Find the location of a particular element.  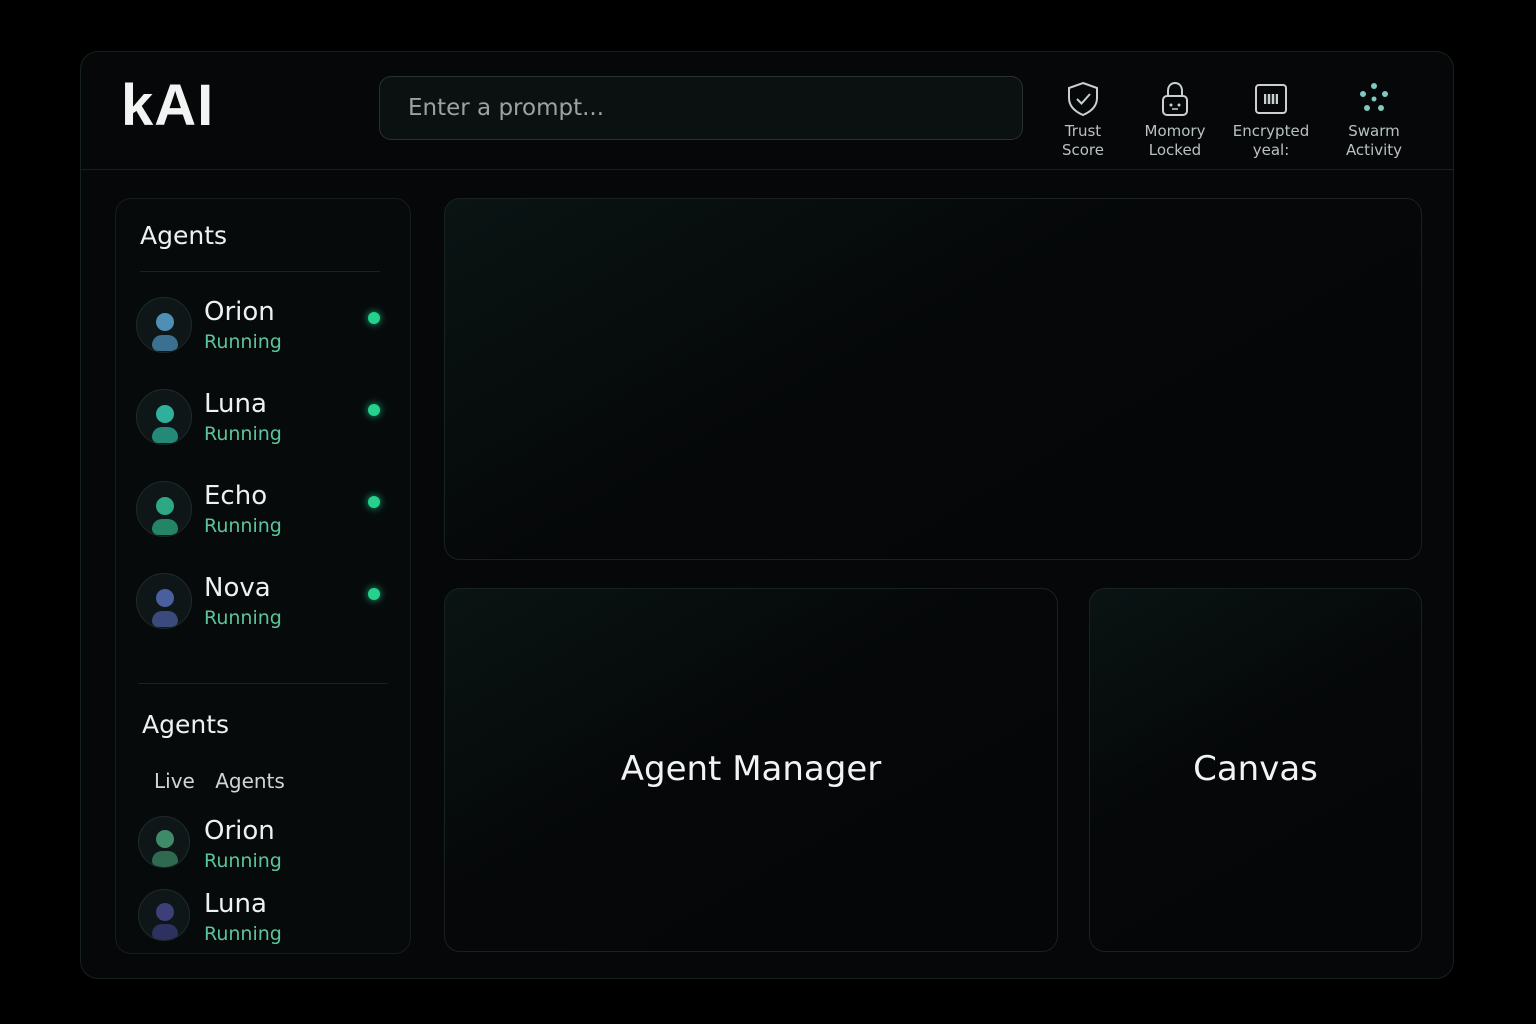

swarm-activity-button: Swarm Activity is located at coordinates (1374, 120).